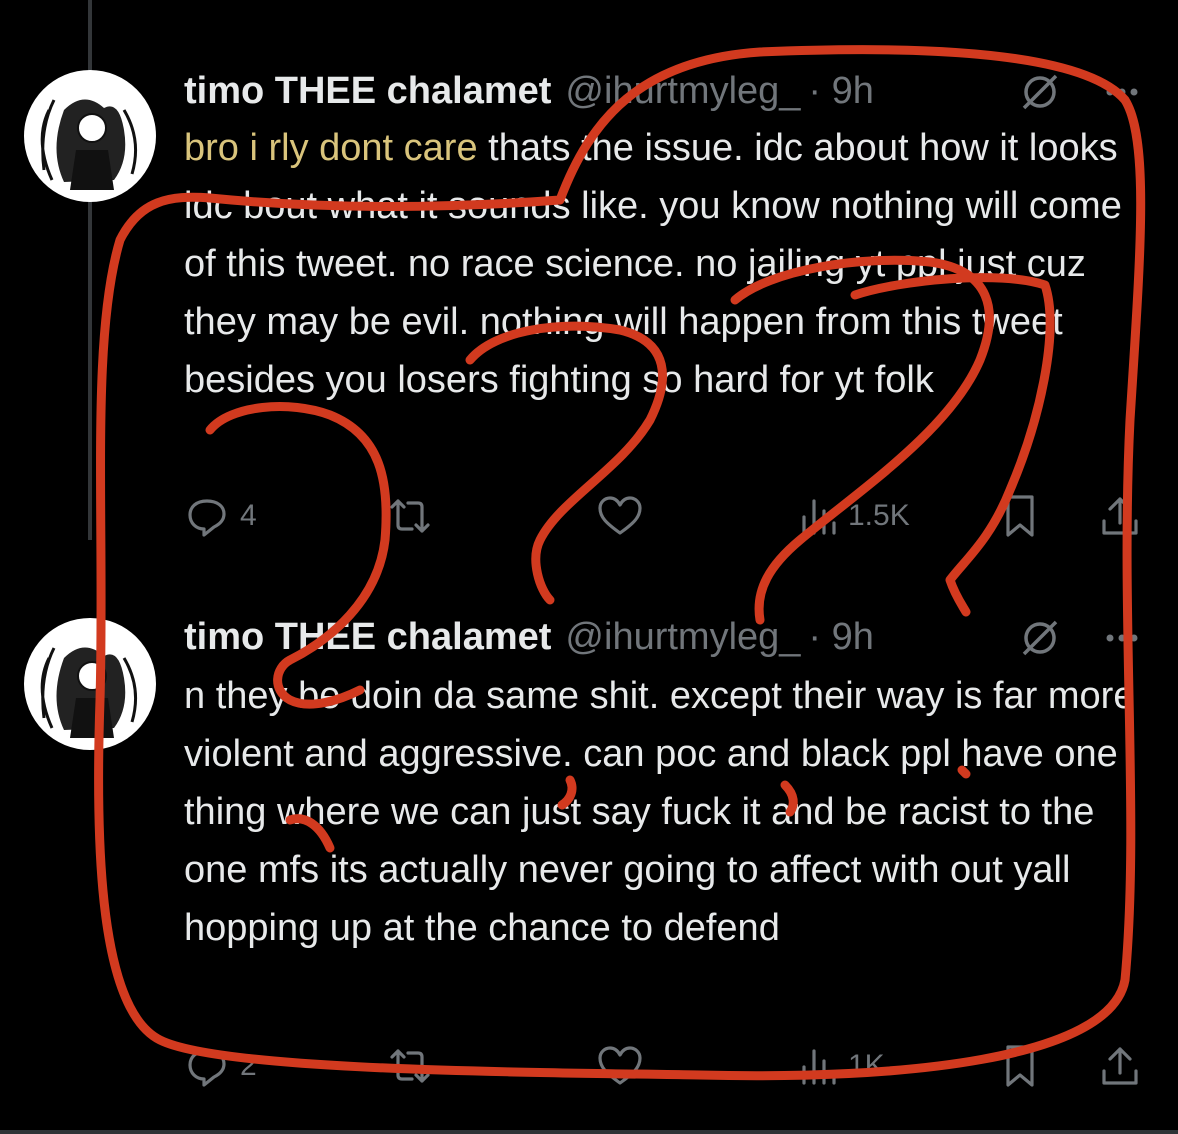 This screenshot has width=1178, height=1134. I want to click on action-bar: 4 1.5K, so click(664, 516).